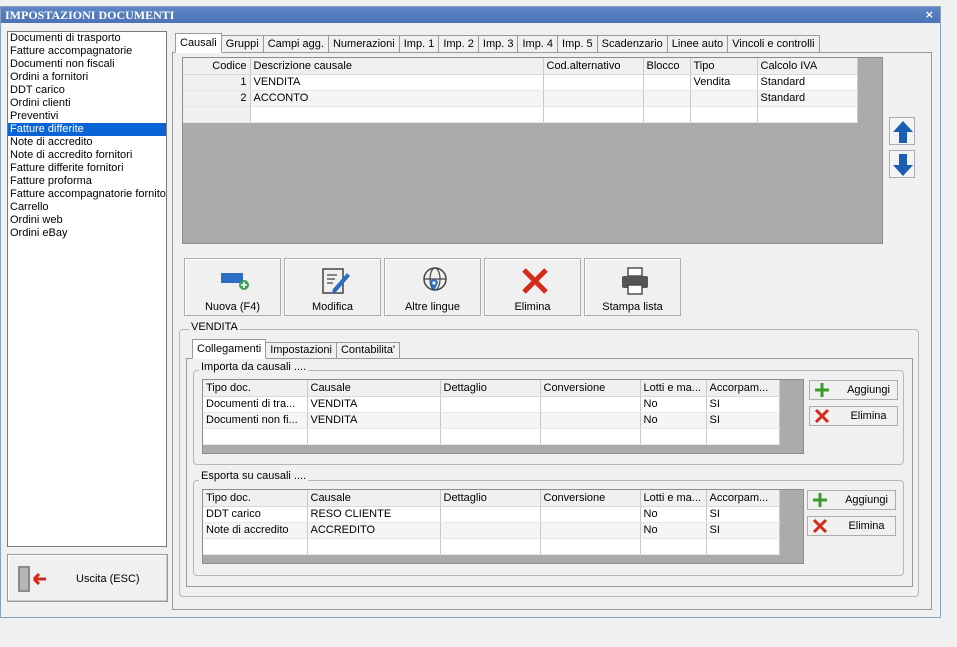 The image size is (957, 647). What do you see at coordinates (435, 279) in the screenshot?
I see `globe-pin-icon` at bounding box center [435, 279].